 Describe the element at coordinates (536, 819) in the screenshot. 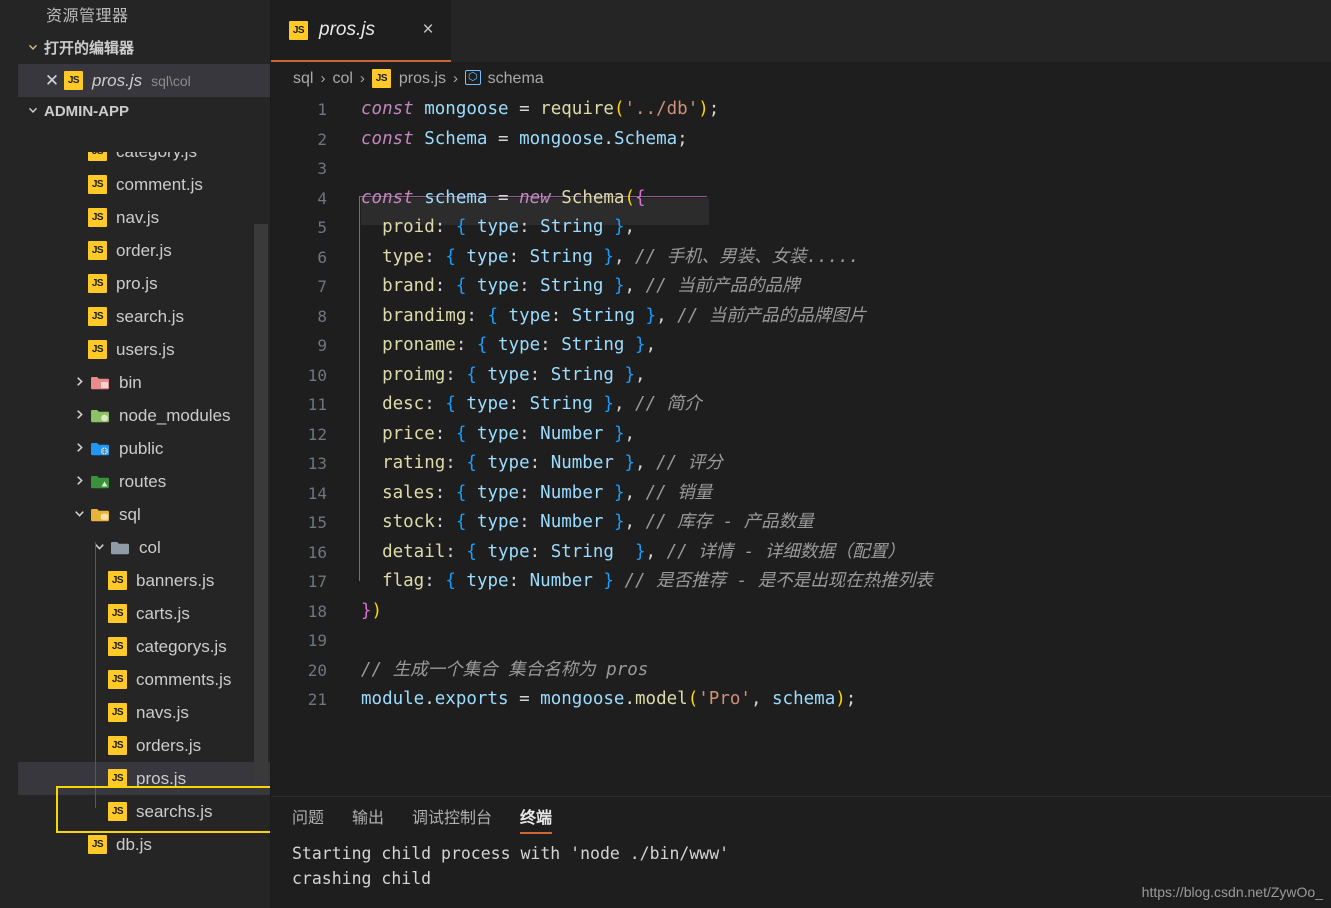

I see `panel-tab: 终端` at that location.